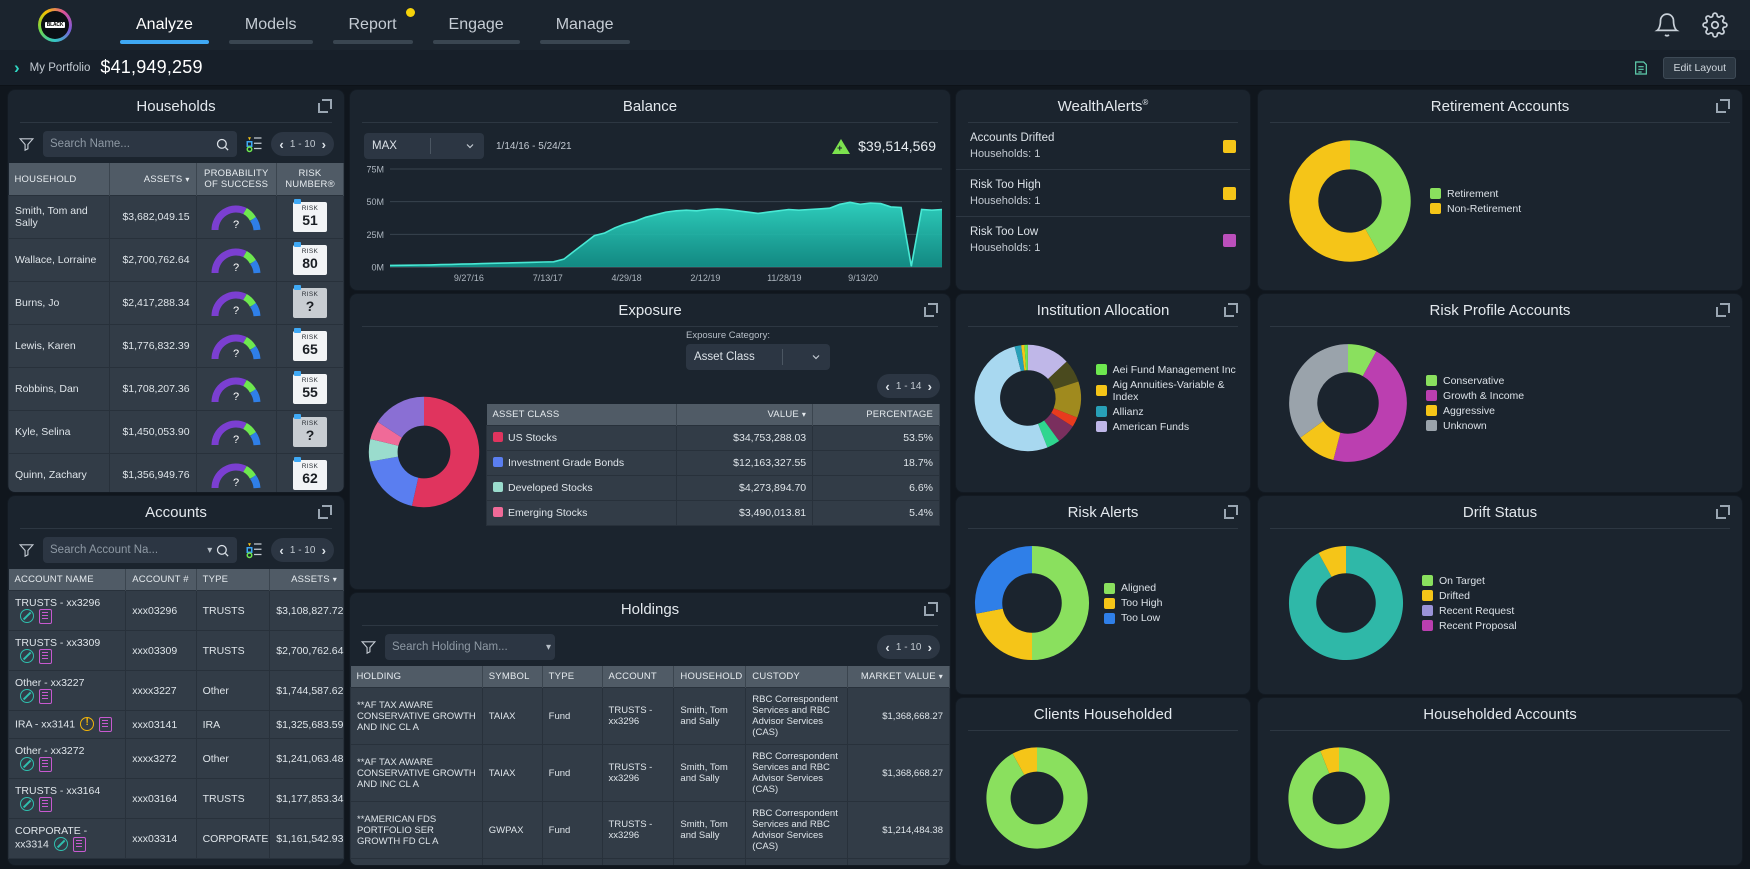 Image resolution: width=1750 pixels, height=869 pixels. Describe the element at coordinates (55, 25) in the screenshot. I see `brand-logo: BLACK` at that location.